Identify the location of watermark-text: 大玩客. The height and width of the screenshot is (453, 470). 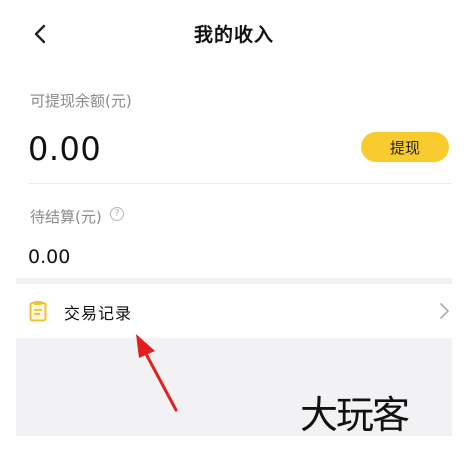
(355, 415).